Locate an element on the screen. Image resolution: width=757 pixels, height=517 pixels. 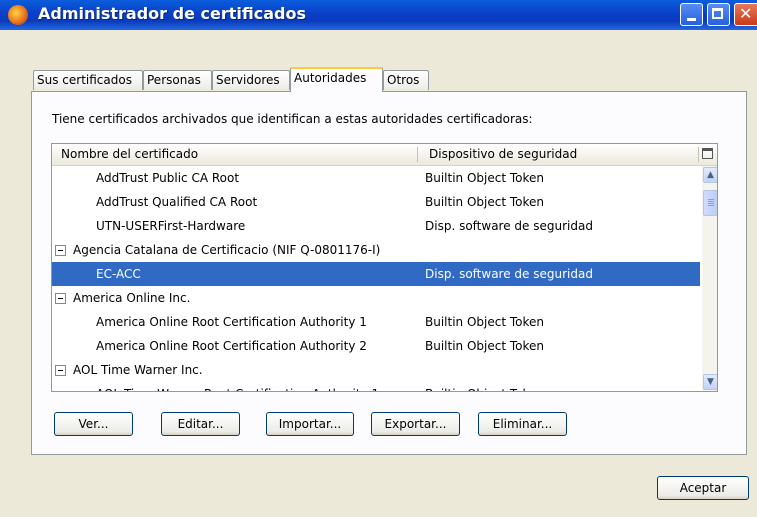
tab-autoridades: Autoridades is located at coordinates (336, 79).